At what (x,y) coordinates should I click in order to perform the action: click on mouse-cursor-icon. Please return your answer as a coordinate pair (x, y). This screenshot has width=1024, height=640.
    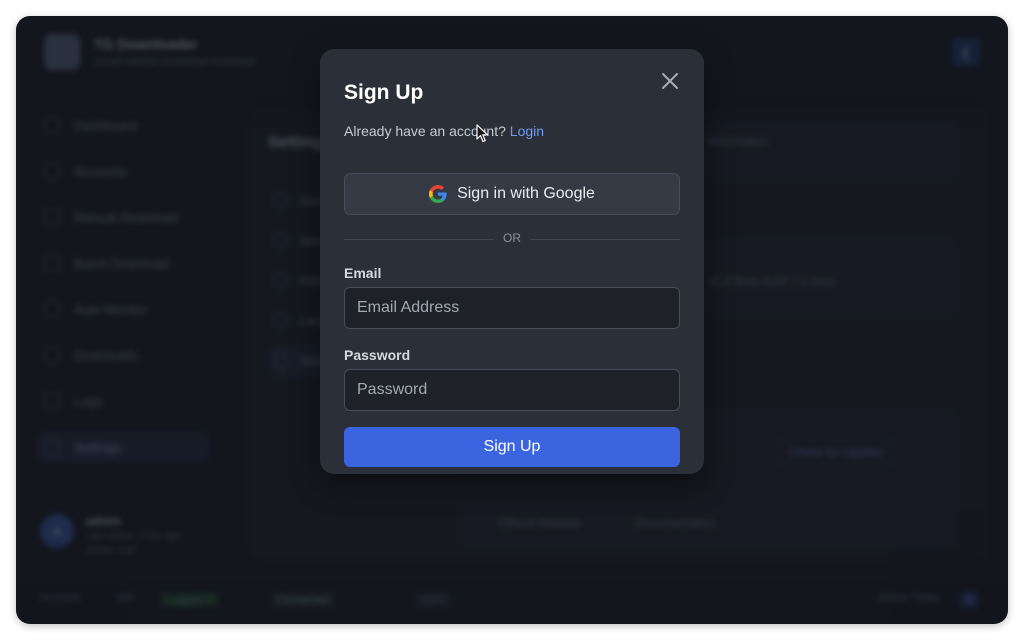
    Looking at the image, I should click on (483, 136).